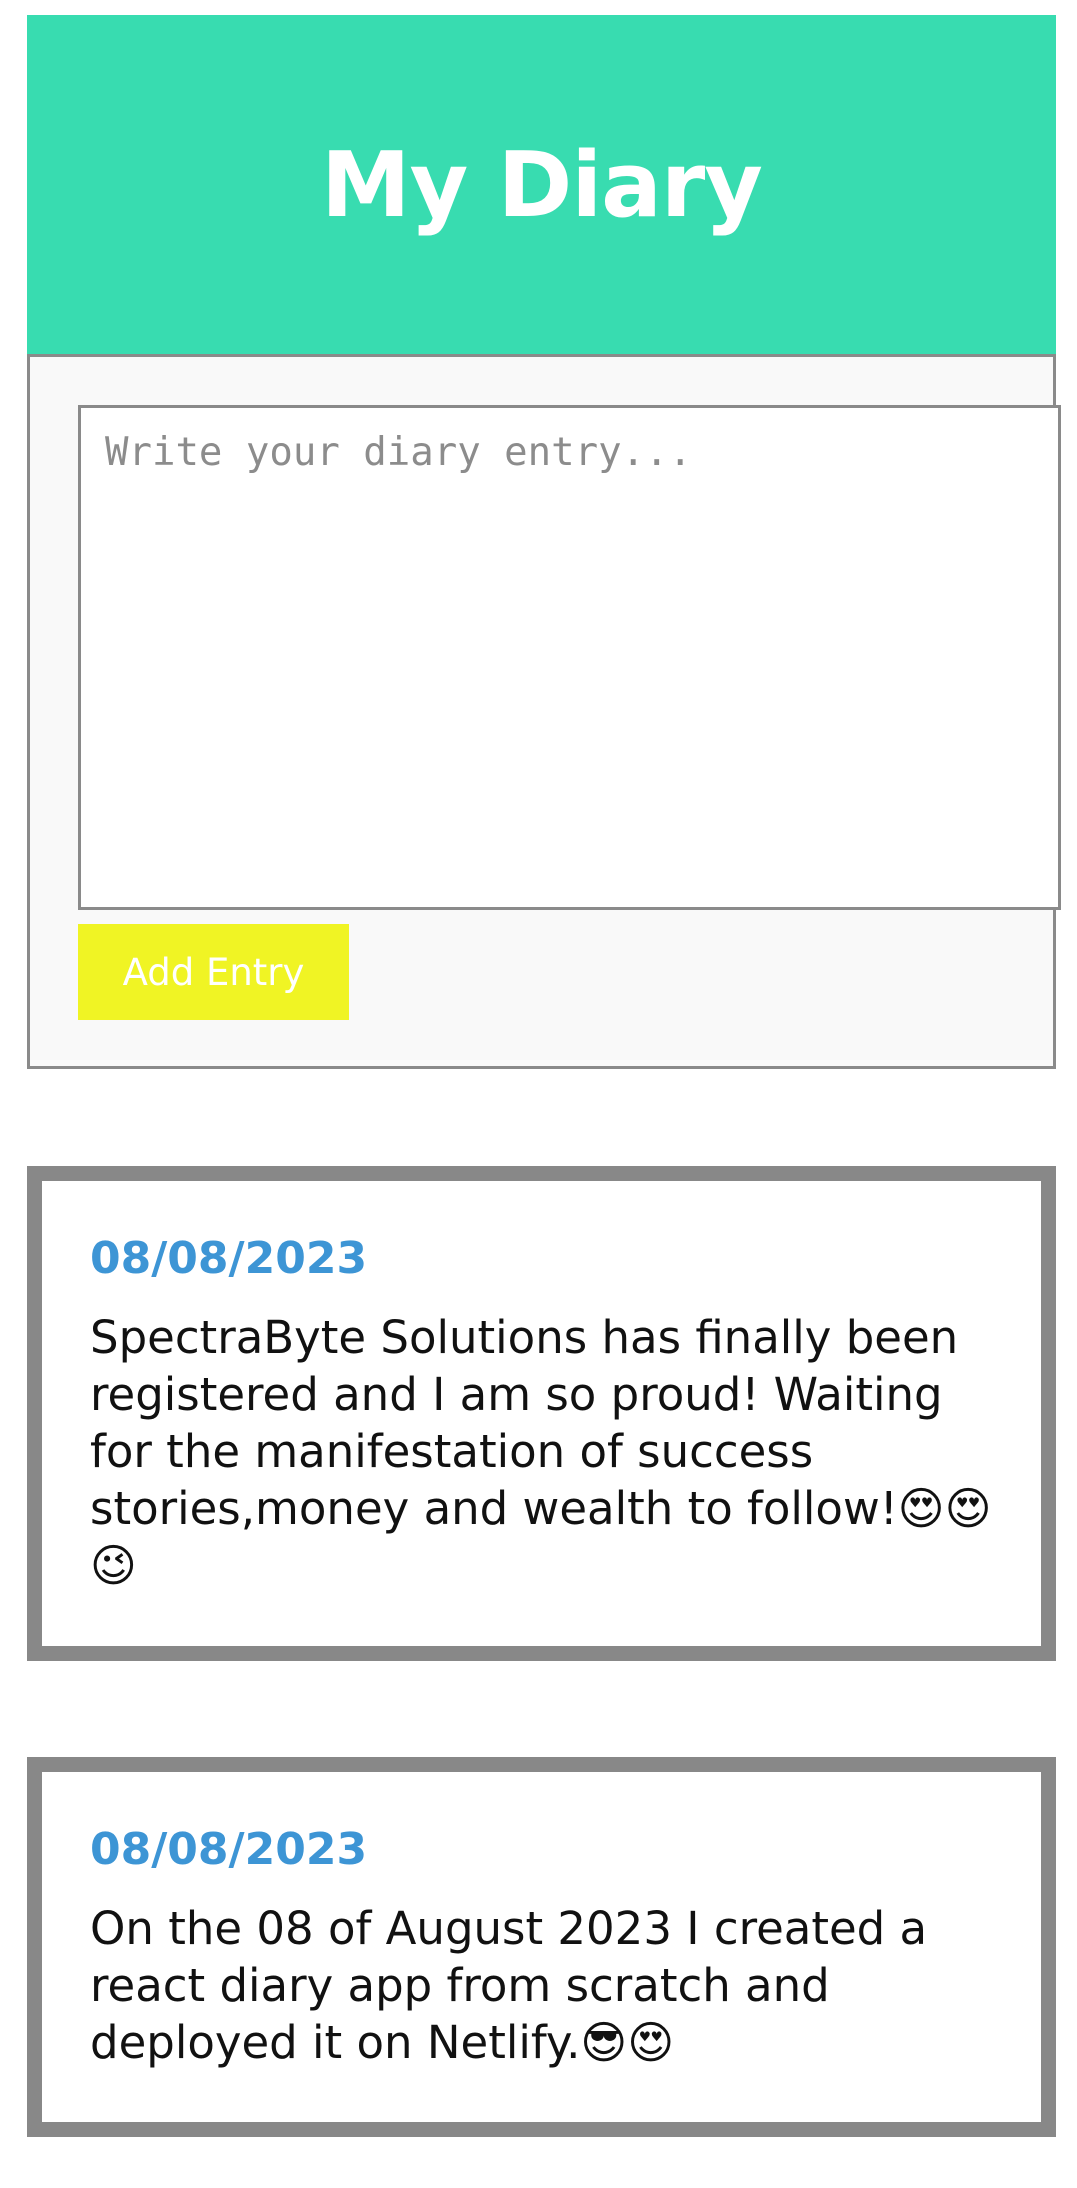 Image resolution: width=1077 pixels, height=2188 pixels. Describe the element at coordinates (213, 972) in the screenshot. I see `add-entry-button: Add Entry` at that location.